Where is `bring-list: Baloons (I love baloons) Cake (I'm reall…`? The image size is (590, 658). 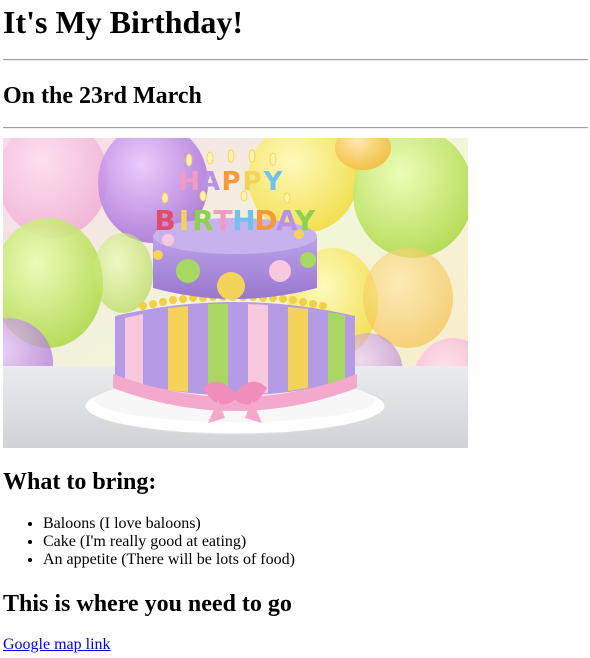 bring-list: Baloons (I love baloons) Cake (I'm reall… is located at coordinates (149, 542).